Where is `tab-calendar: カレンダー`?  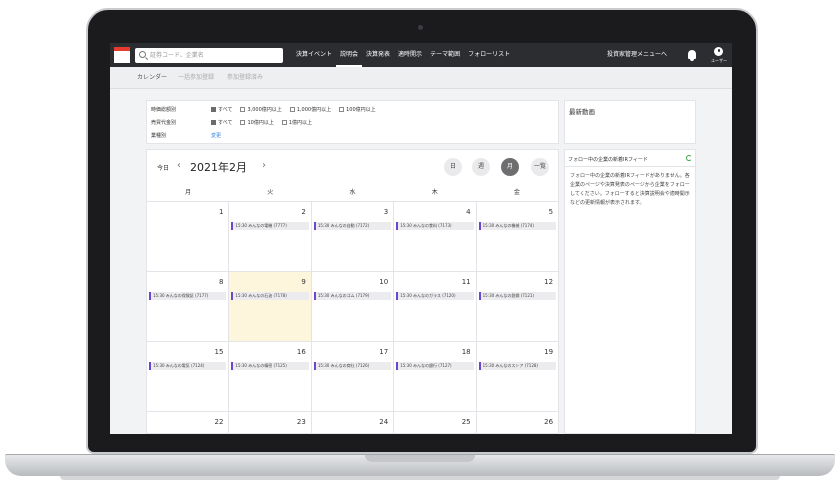 tab-calendar: カレンダー is located at coordinates (152, 78).